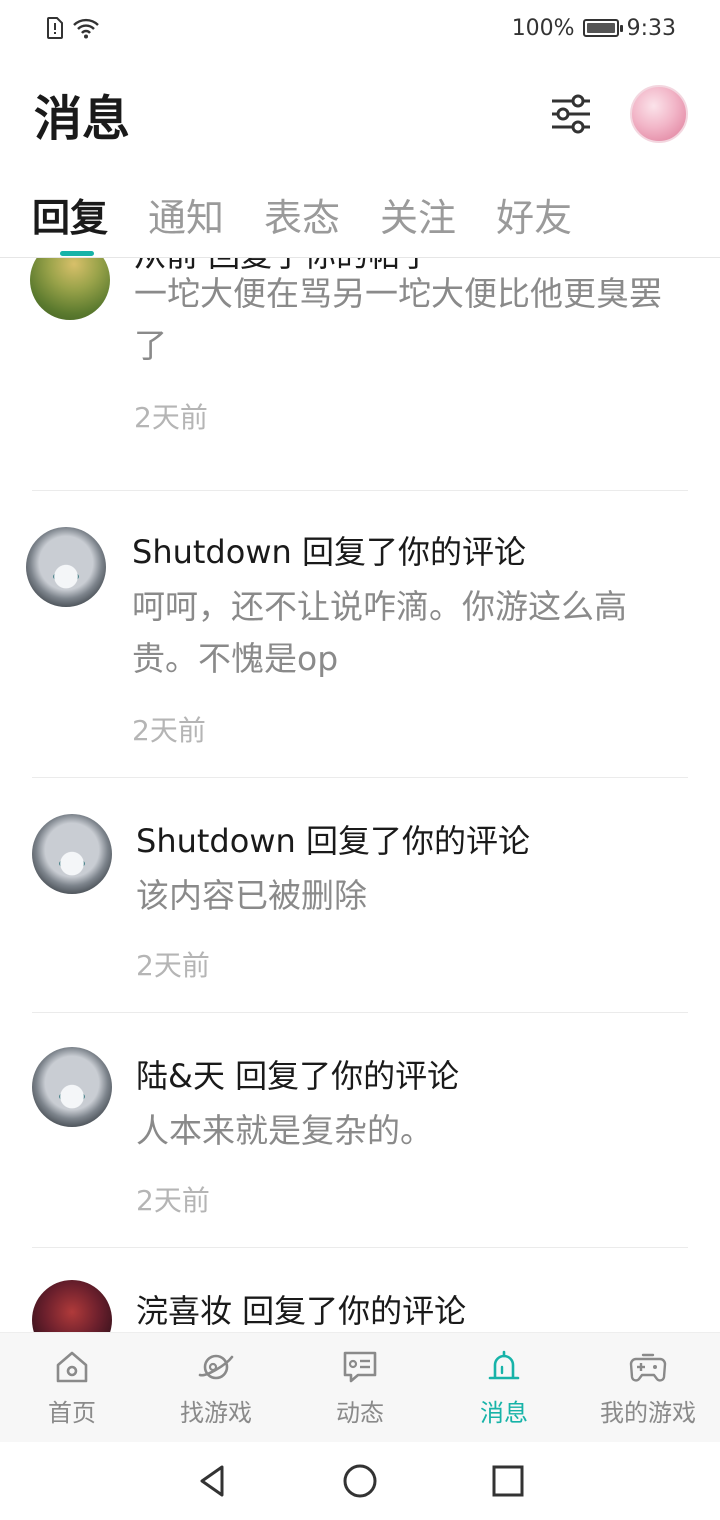  I want to click on tab-friends: 好友, so click(534, 215).